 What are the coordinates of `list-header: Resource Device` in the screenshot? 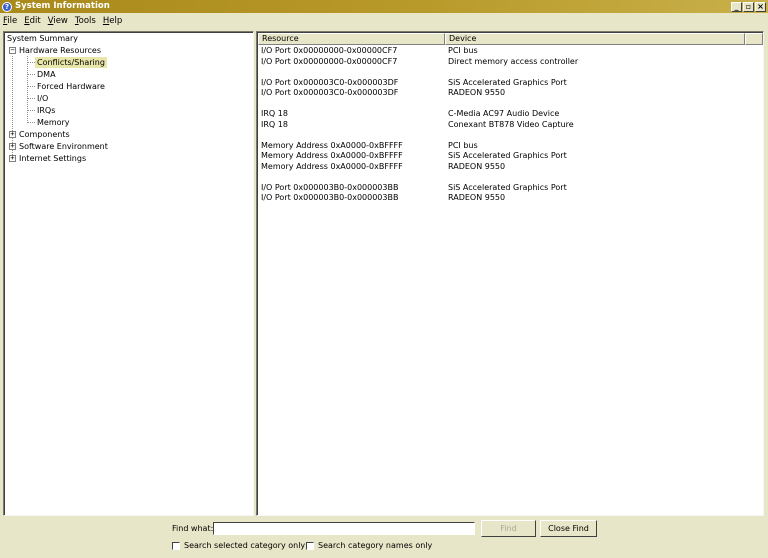 It's located at (510, 39).